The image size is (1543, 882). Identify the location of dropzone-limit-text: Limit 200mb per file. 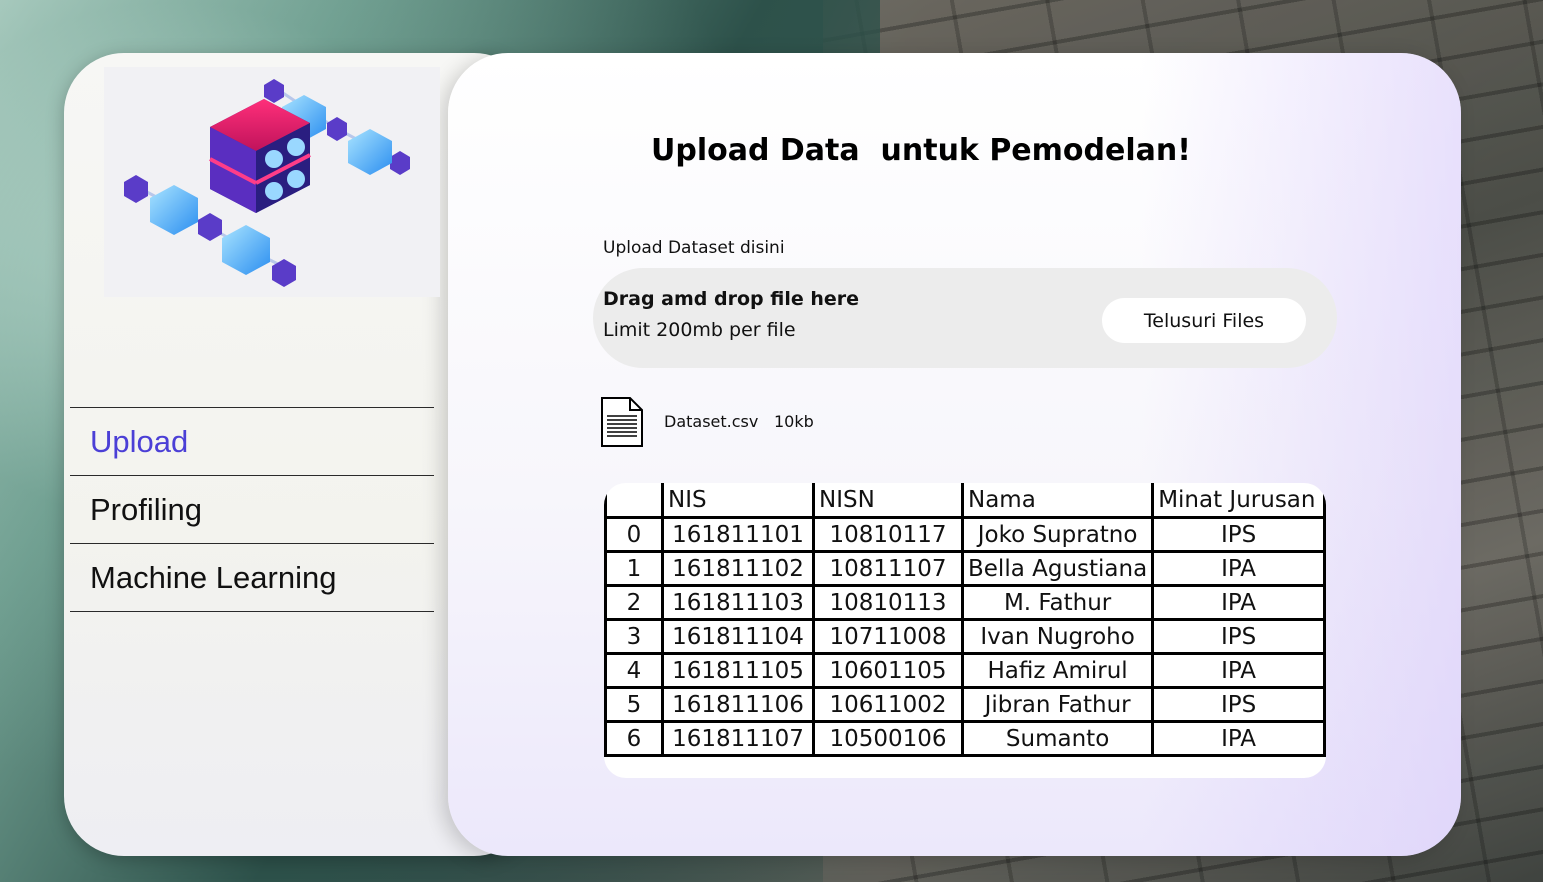
(699, 330).